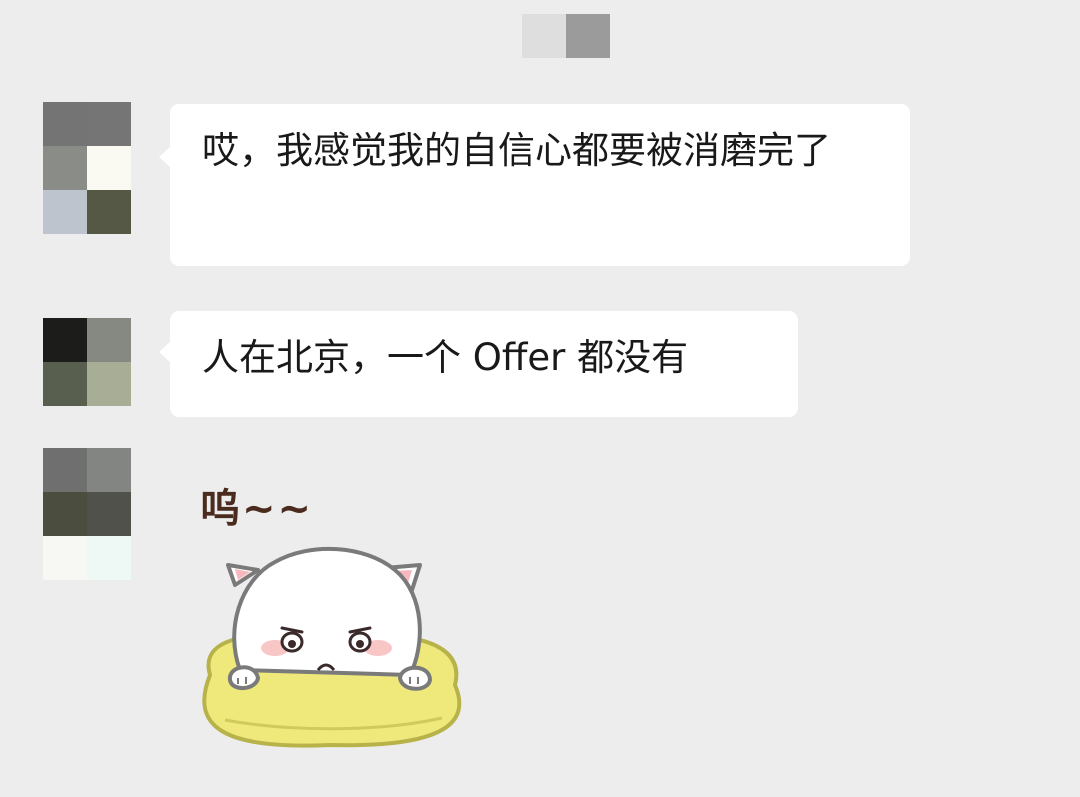  What do you see at coordinates (534, 185) in the screenshot?
I see `message-bubble: 哎，我感觉我的自信心都要被消磨完了` at bounding box center [534, 185].